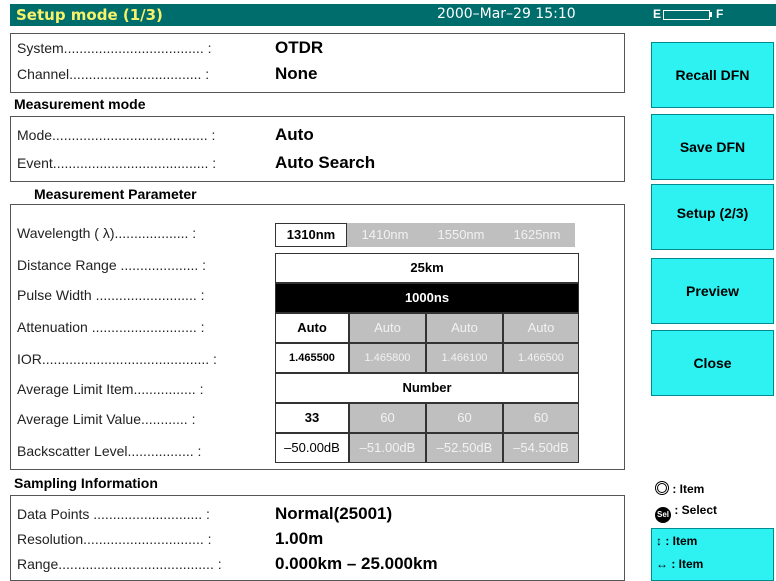 Image resolution: width=776 pixels, height=581 pixels. I want to click on ior-cell-4: 1.466500, so click(541, 358).